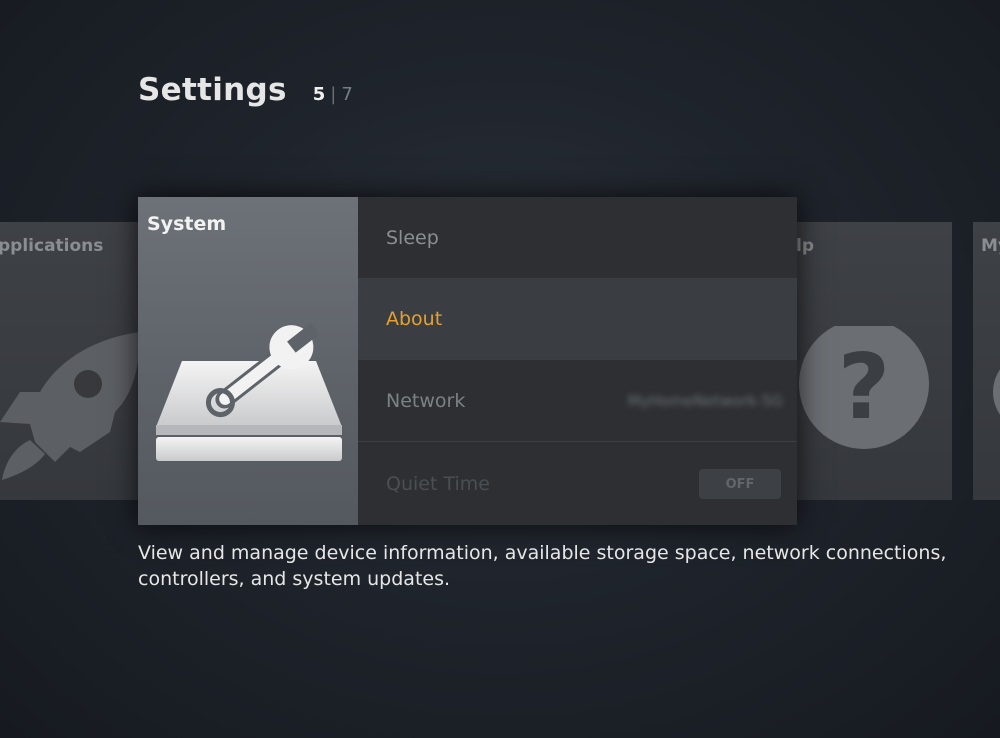  Describe the element at coordinates (740, 484) in the screenshot. I see `quiet-time-toggle: OFF` at that location.